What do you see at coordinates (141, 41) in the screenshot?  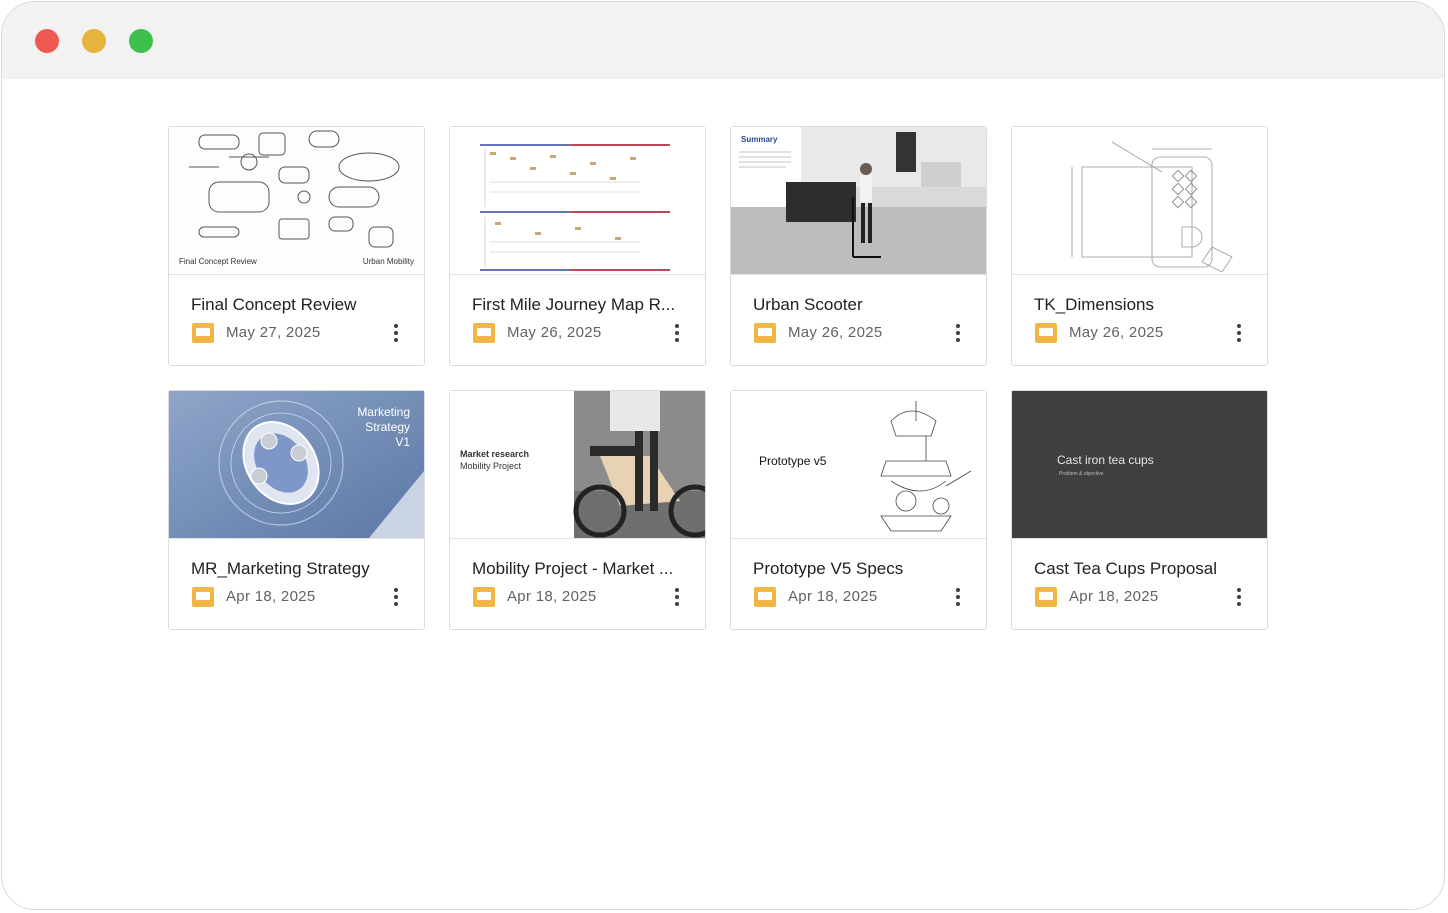 I see `maximize-window-button` at bounding box center [141, 41].